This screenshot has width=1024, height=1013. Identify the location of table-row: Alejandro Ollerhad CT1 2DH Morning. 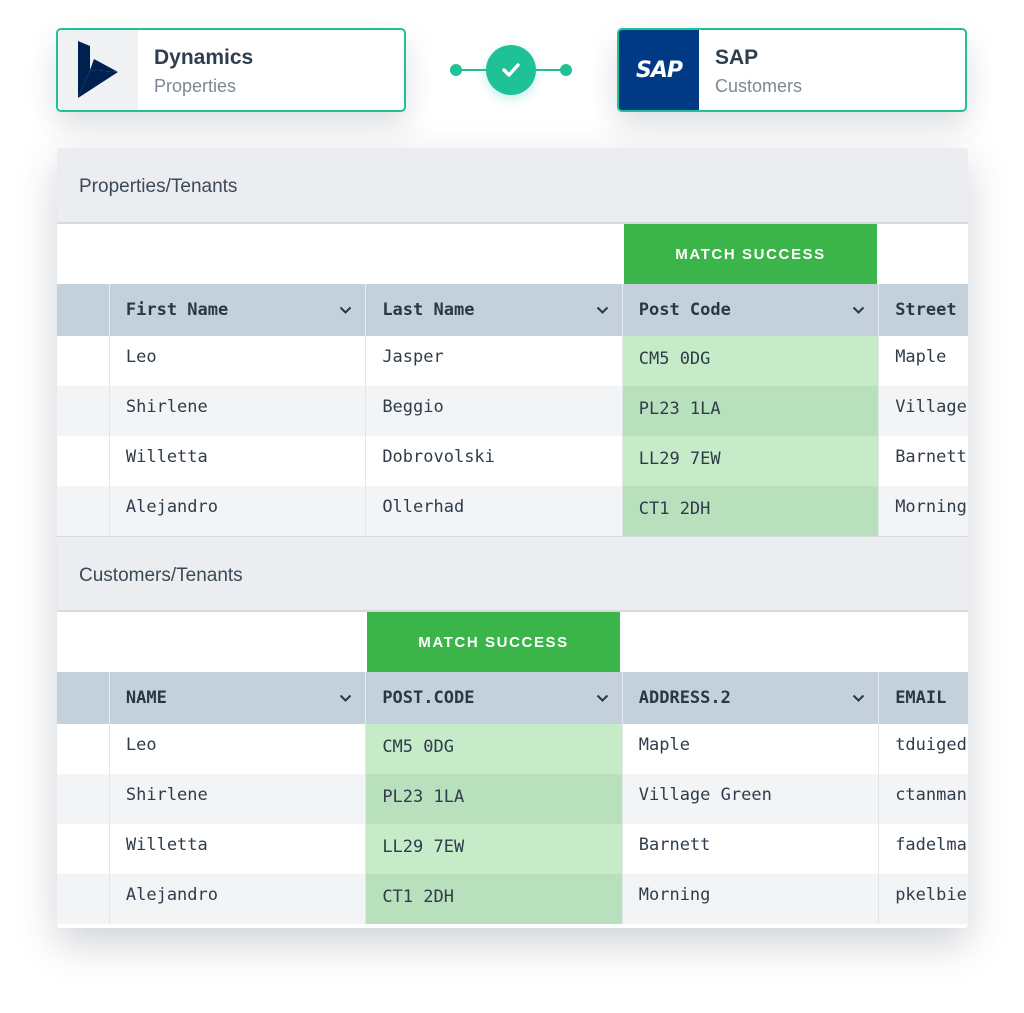
(512, 511).